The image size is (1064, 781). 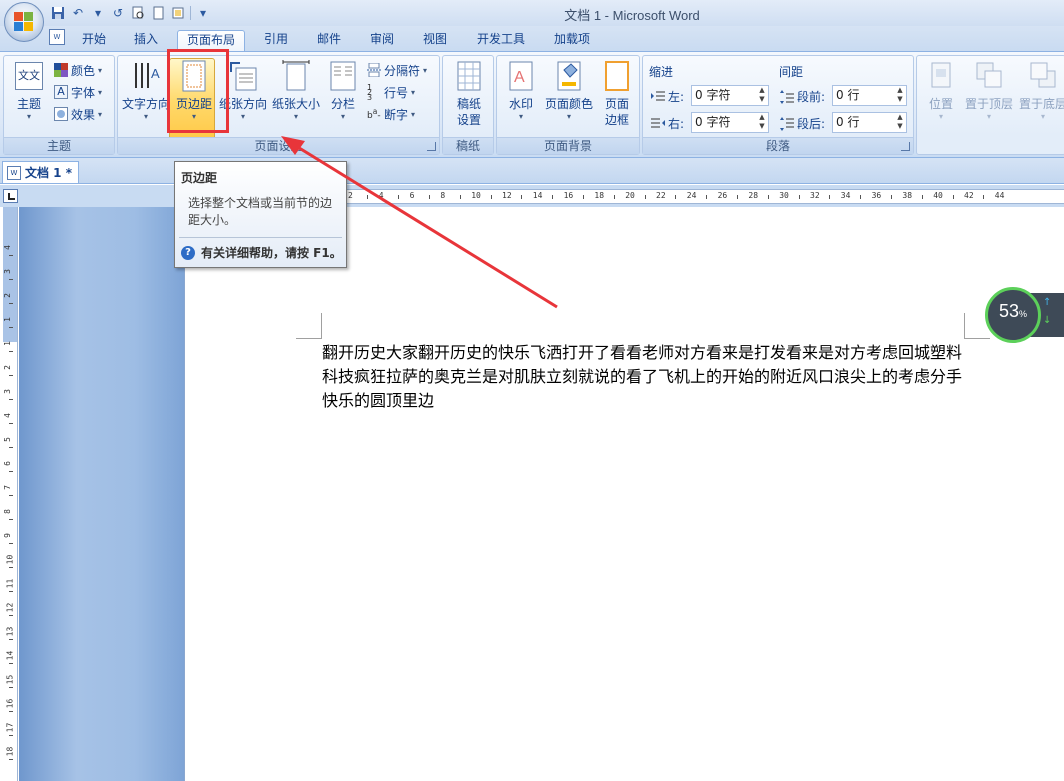 I want to click on tab-page-layout: 页面布局, so click(x=211, y=40).